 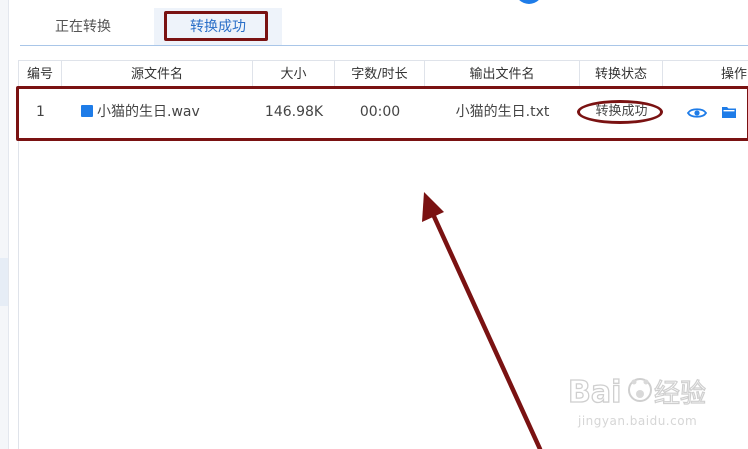 What do you see at coordinates (638, 421) in the screenshot?
I see `watermark-url: jingyan.baidu.com` at bounding box center [638, 421].